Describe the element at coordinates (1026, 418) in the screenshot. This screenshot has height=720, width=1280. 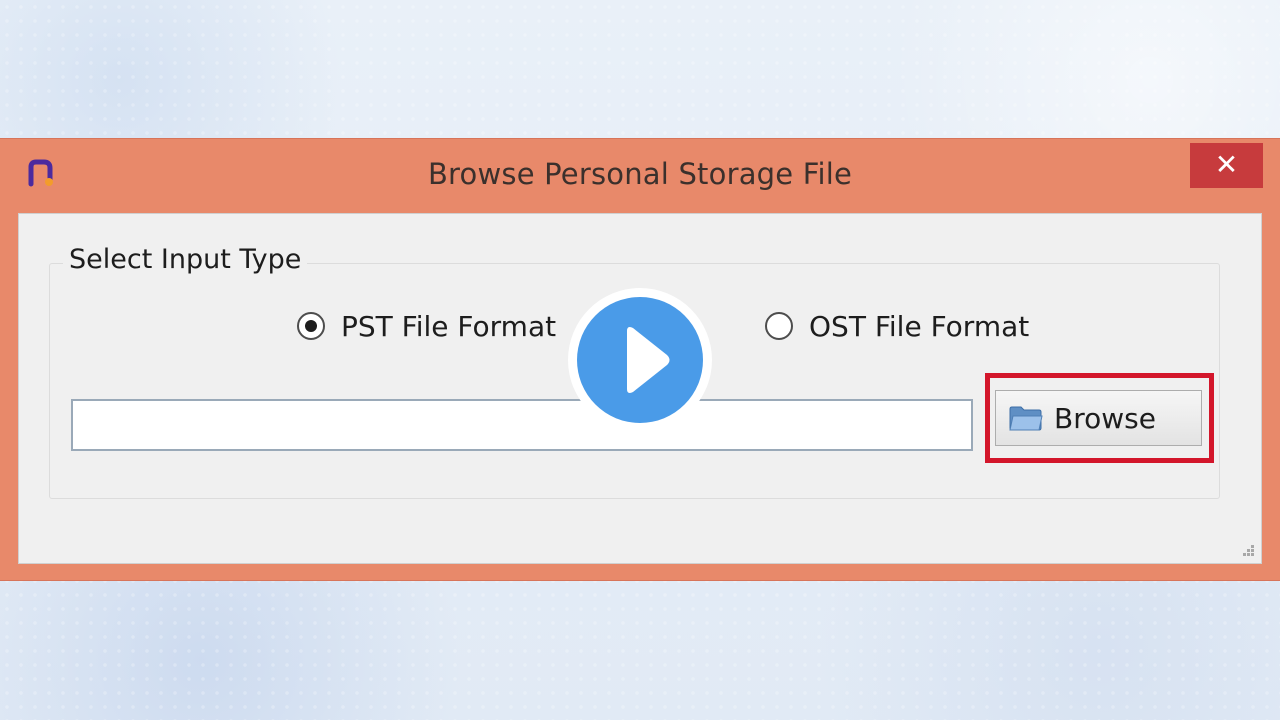
I see `folder-icon` at that location.